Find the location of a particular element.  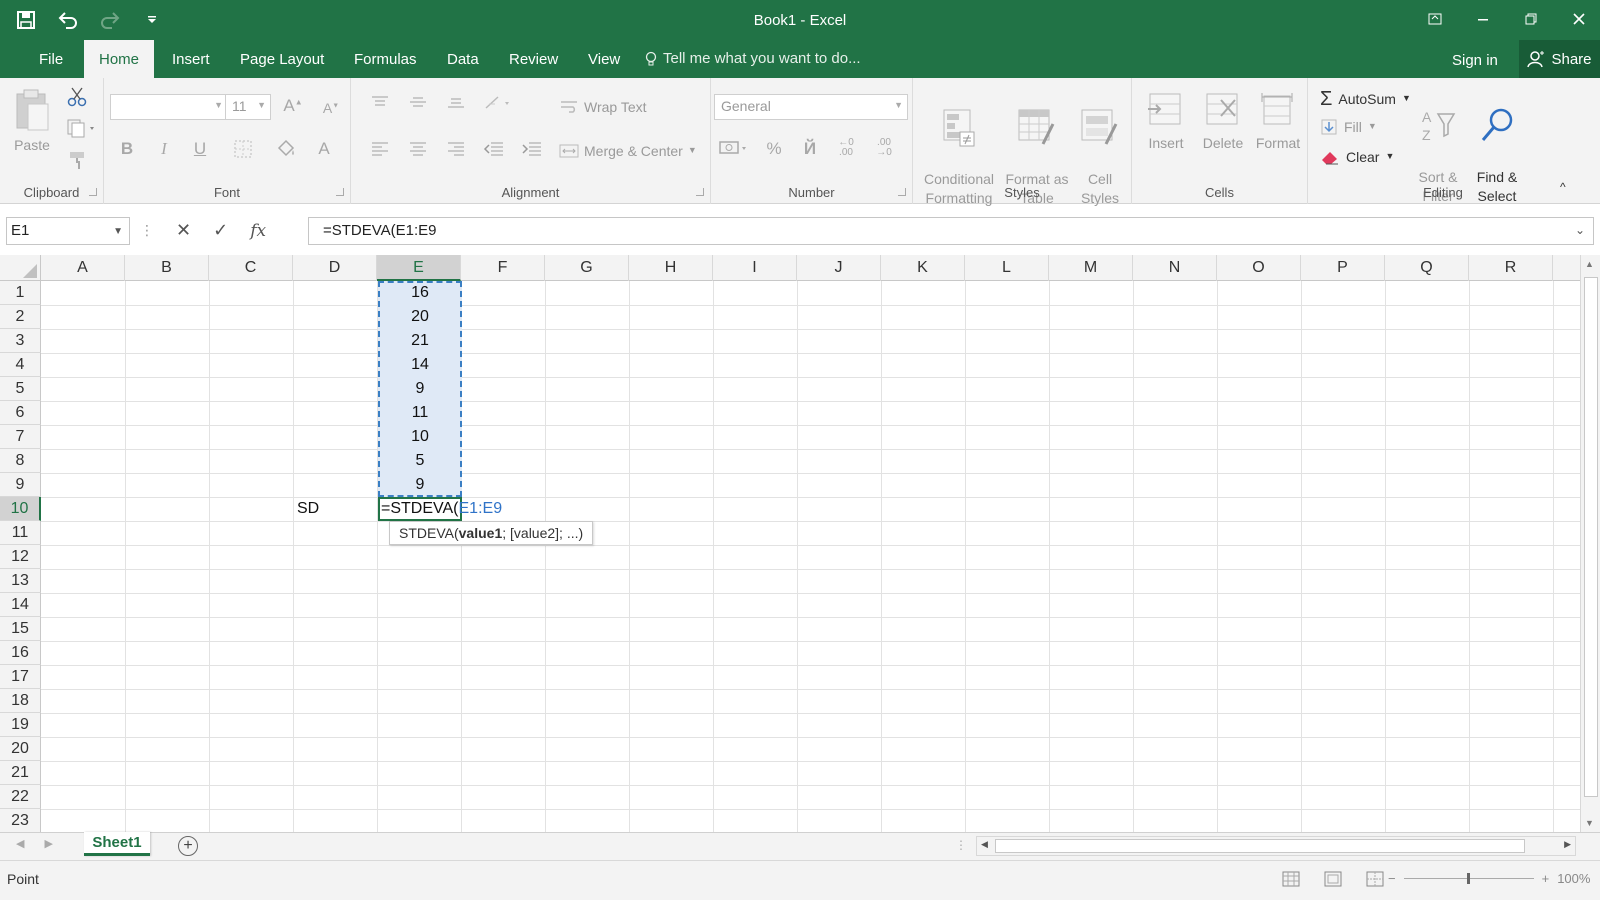

row-header: 23 is located at coordinates (20, 820).